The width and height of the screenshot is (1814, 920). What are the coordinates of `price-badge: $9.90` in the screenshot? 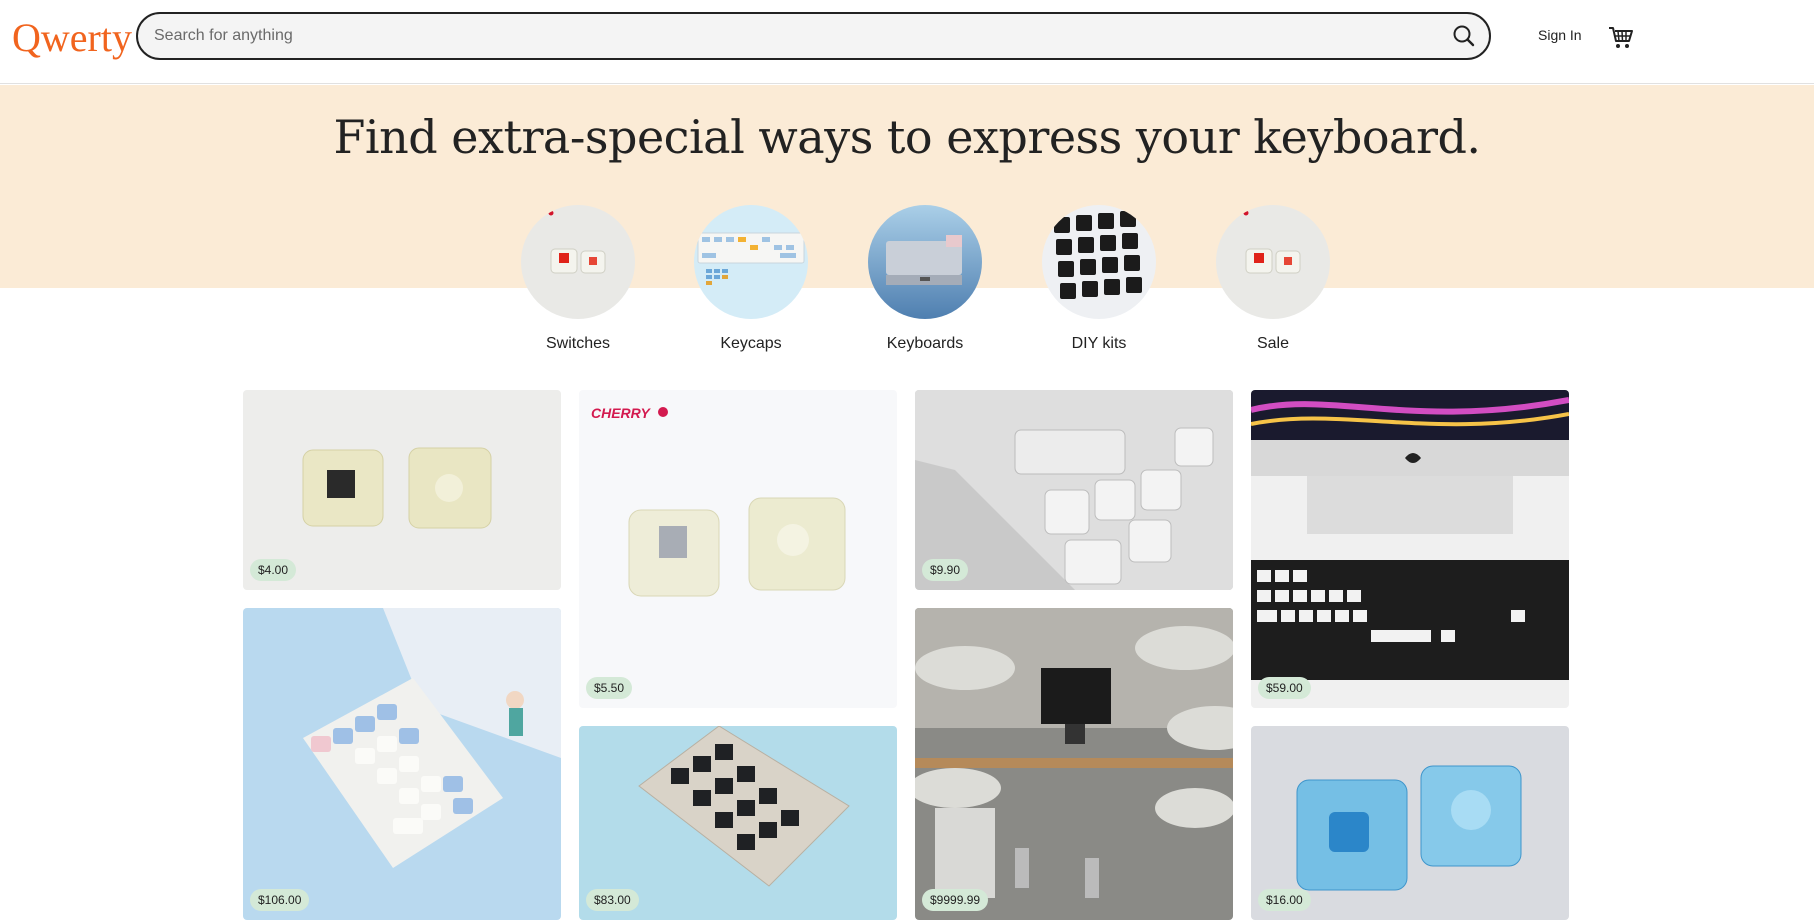 It's located at (945, 570).